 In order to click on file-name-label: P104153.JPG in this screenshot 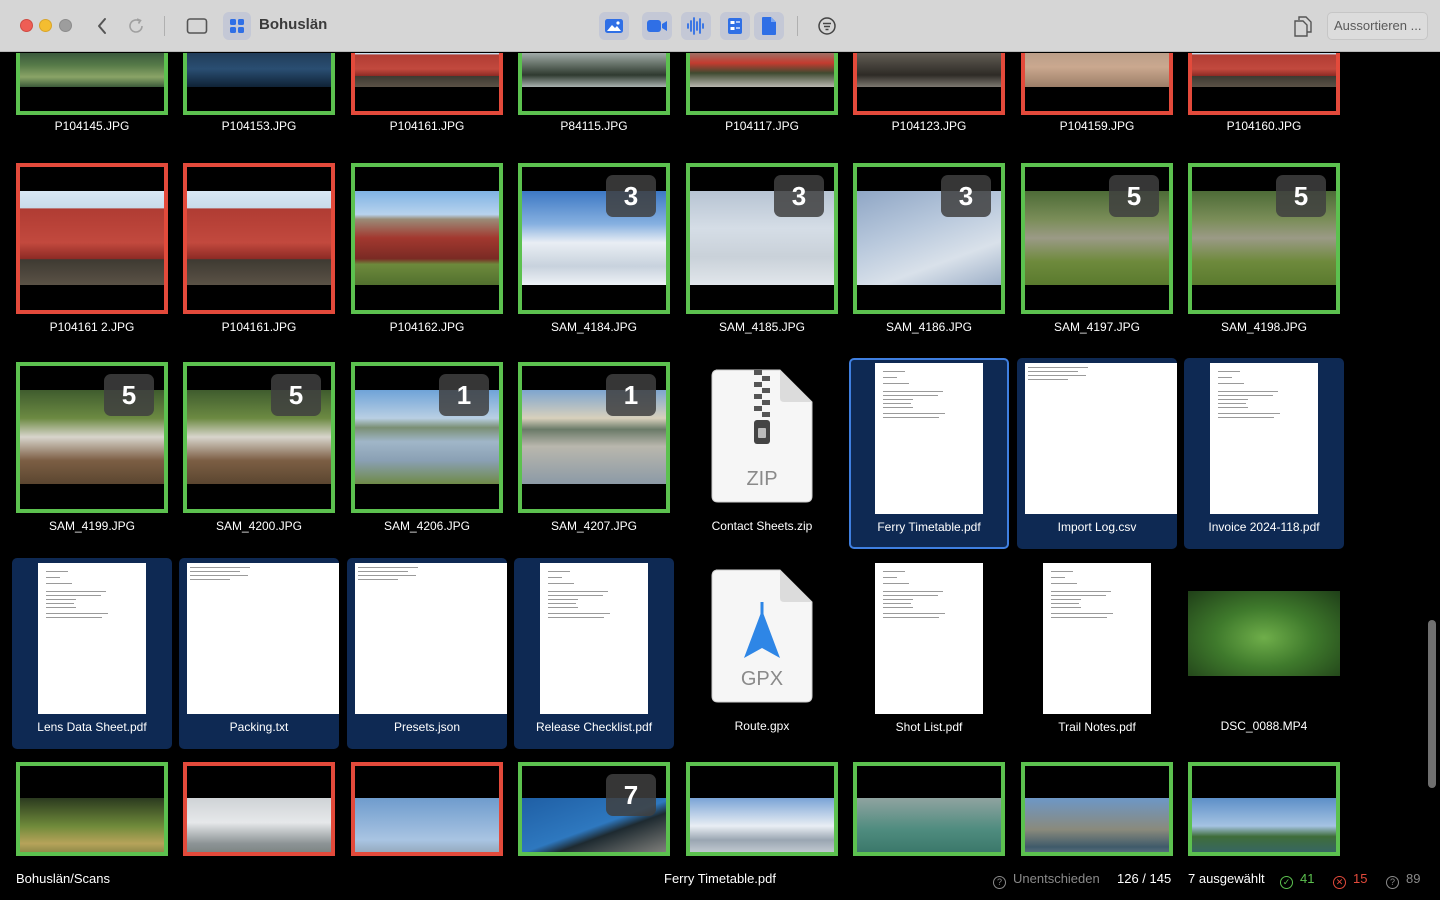, I will do `click(259, 126)`.